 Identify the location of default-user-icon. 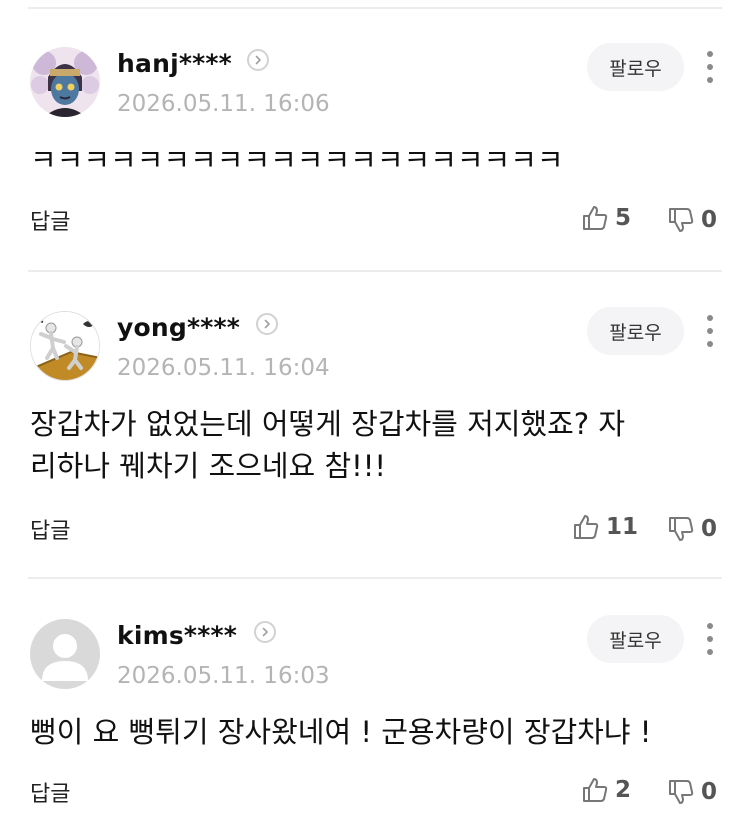
(65, 654).